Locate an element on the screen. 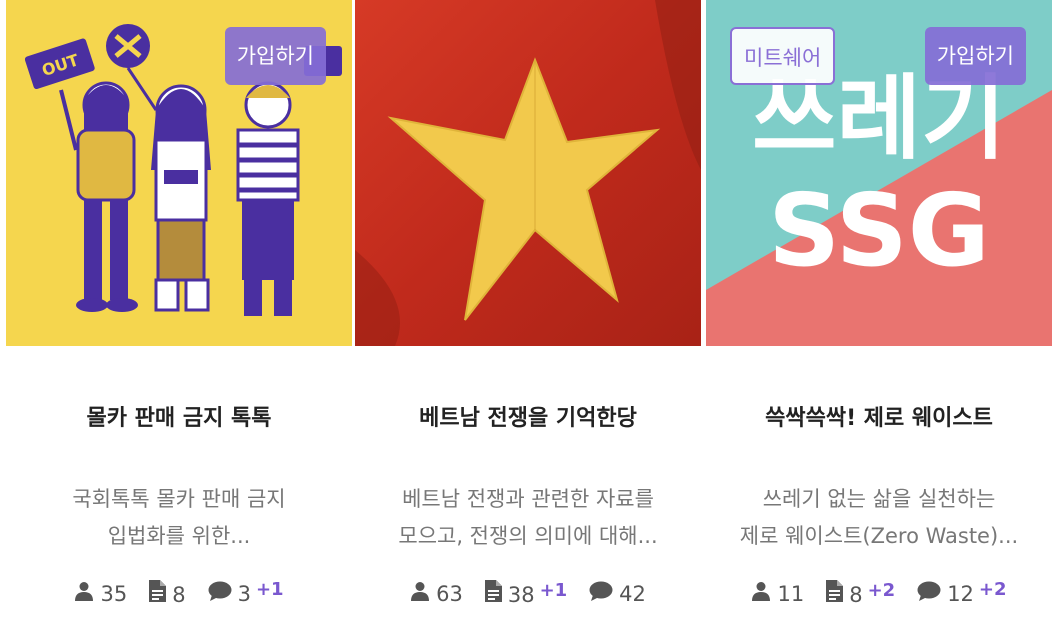 Image resolution: width=1054 pixels, height=630 pixels. comment-count: 42 is located at coordinates (617, 593).